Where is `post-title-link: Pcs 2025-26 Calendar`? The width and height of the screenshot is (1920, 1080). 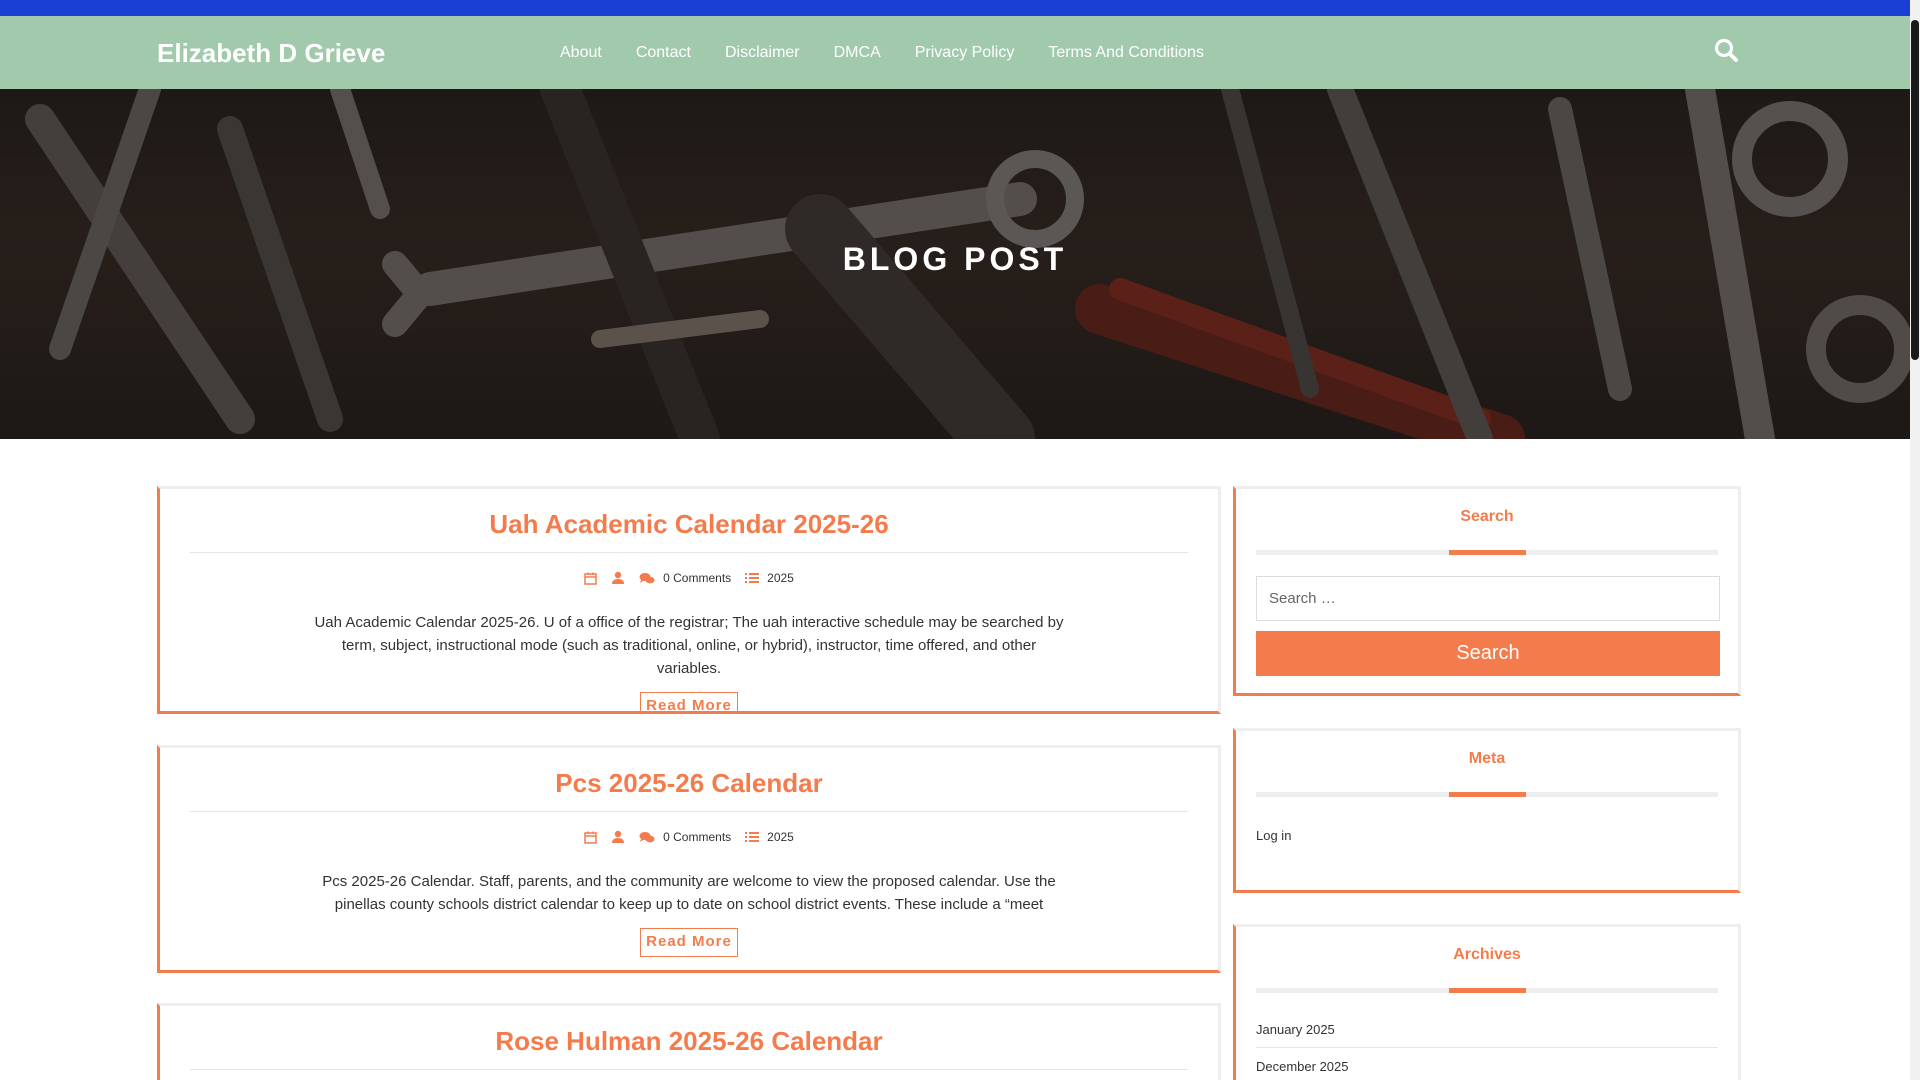
post-title-link: Pcs 2025-26 Calendar is located at coordinates (689, 783).